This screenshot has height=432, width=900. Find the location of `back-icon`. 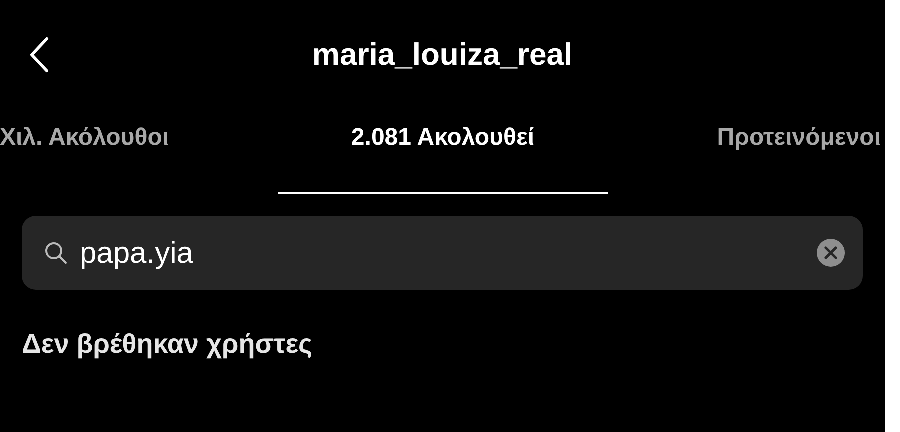

back-icon is located at coordinates (39, 55).